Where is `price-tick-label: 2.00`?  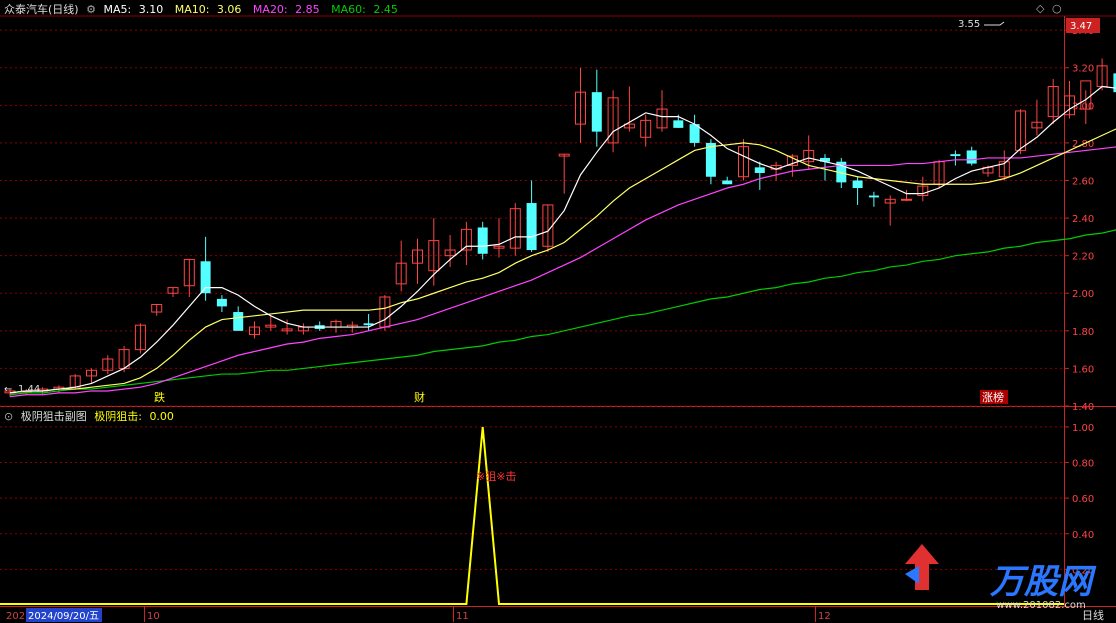
price-tick-label: 2.00 is located at coordinates (1083, 294).